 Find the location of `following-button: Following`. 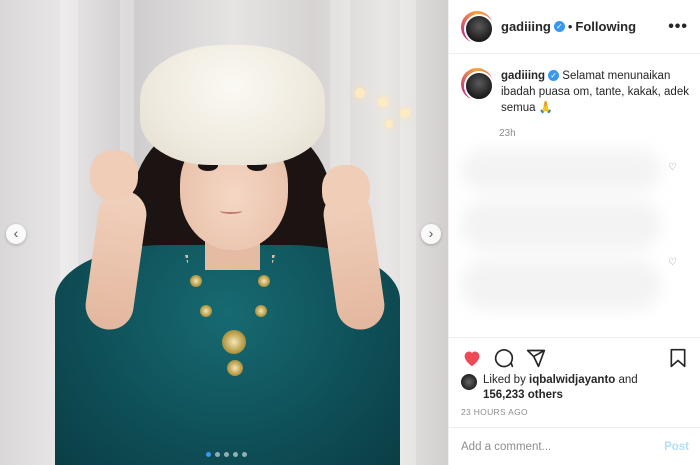

following-button: Following is located at coordinates (605, 26).